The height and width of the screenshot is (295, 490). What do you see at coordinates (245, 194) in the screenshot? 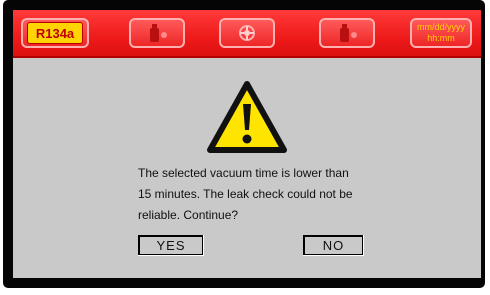
I see `message-line: 15 minutes. The leak check could not be` at bounding box center [245, 194].